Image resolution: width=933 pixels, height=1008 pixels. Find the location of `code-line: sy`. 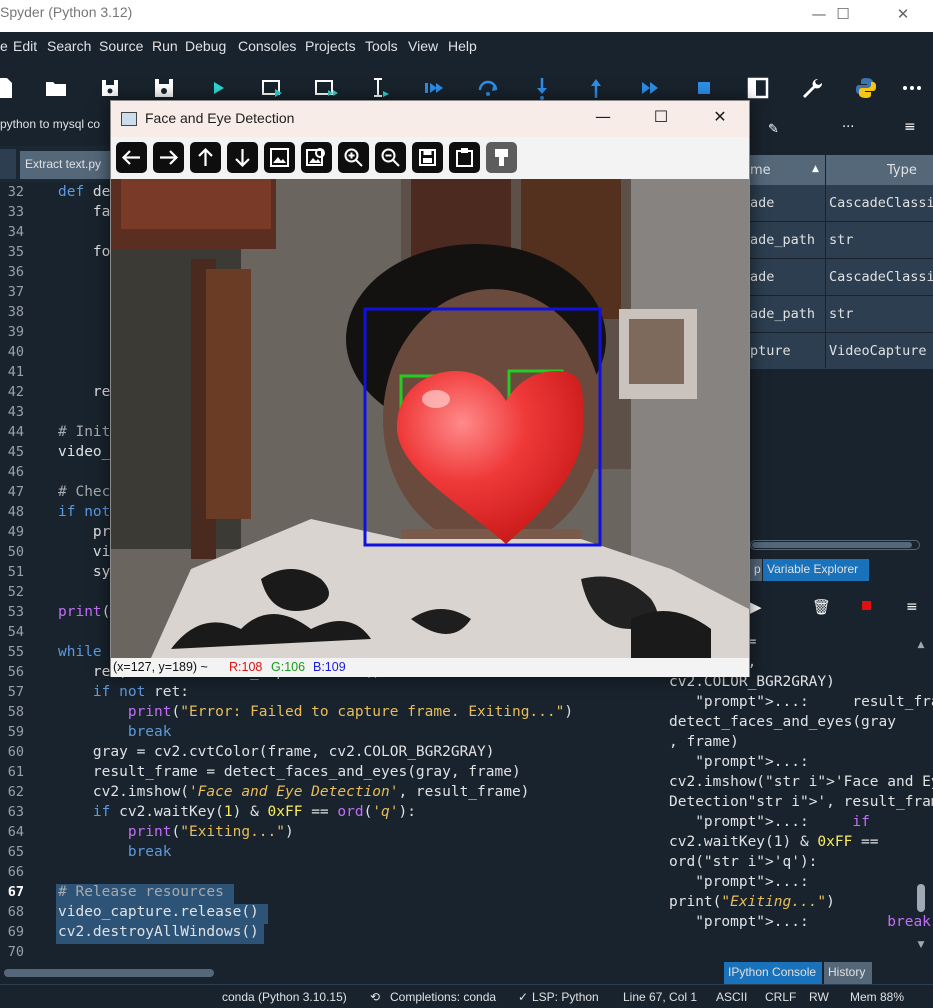

code-line: sy is located at coordinates (84, 572).